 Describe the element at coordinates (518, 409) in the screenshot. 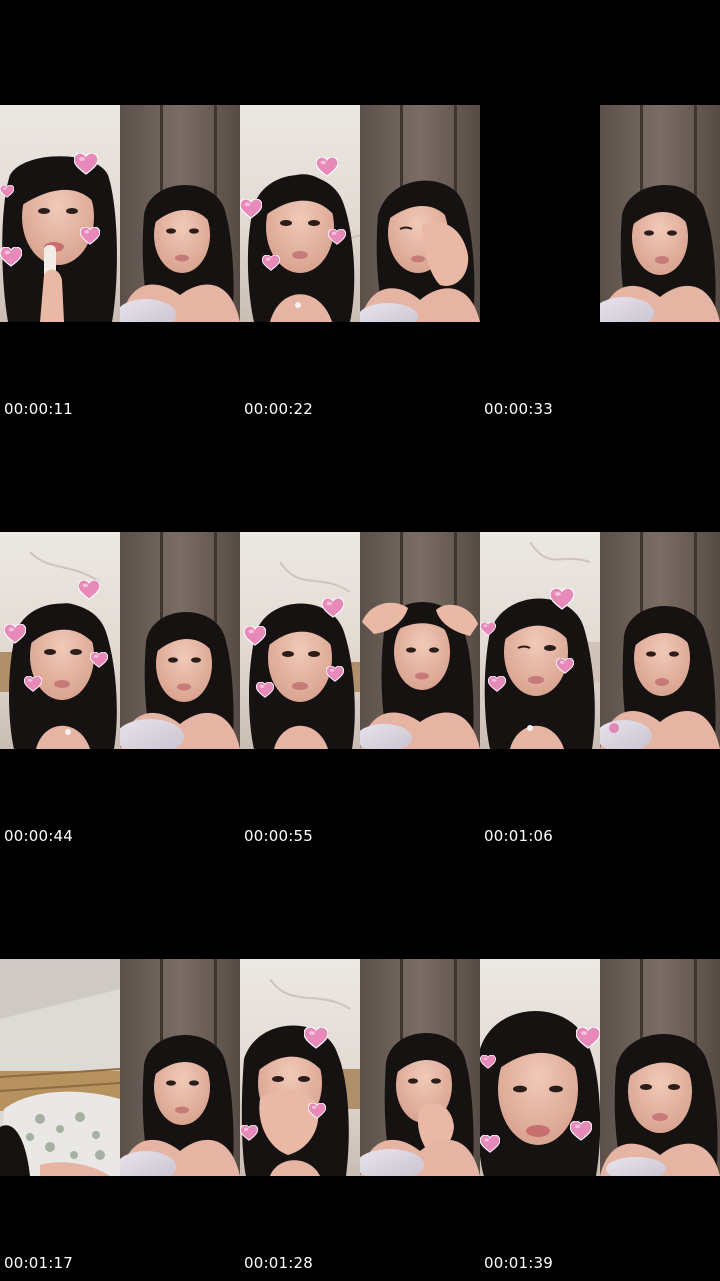

I see `frame-timestamp: 00:00:33` at that location.